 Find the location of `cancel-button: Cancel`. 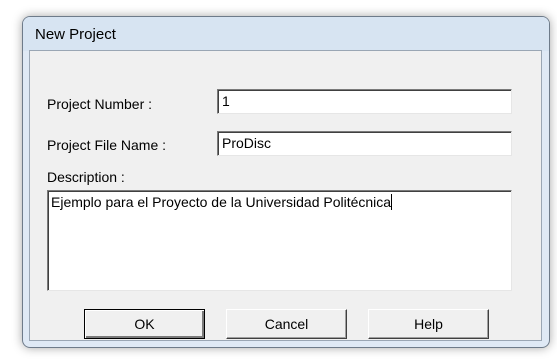

cancel-button: Cancel is located at coordinates (286, 324).